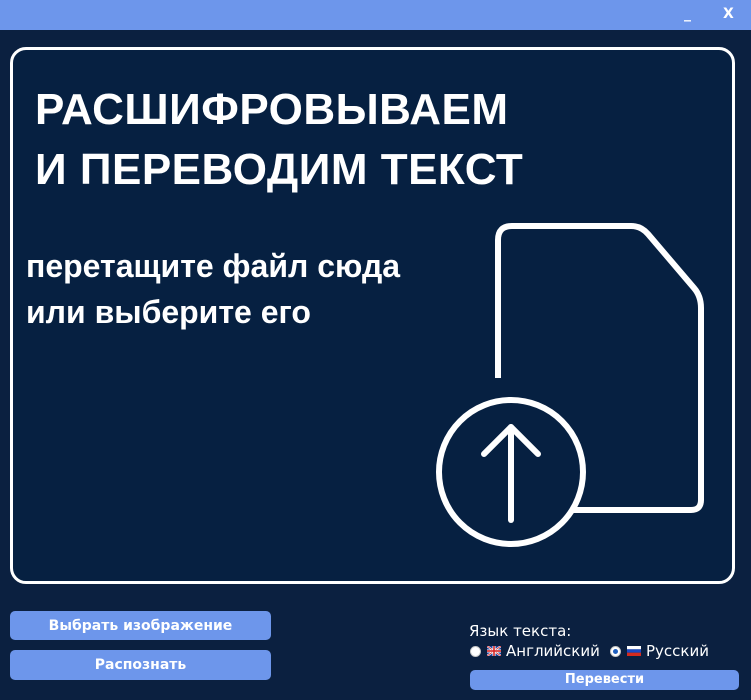 This screenshot has width=751, height=700. What do you see at coordinates (140, 625) in the screenshot?
I see `choose-image-button: Выбрать изображение` at bounding box center [140, 625].